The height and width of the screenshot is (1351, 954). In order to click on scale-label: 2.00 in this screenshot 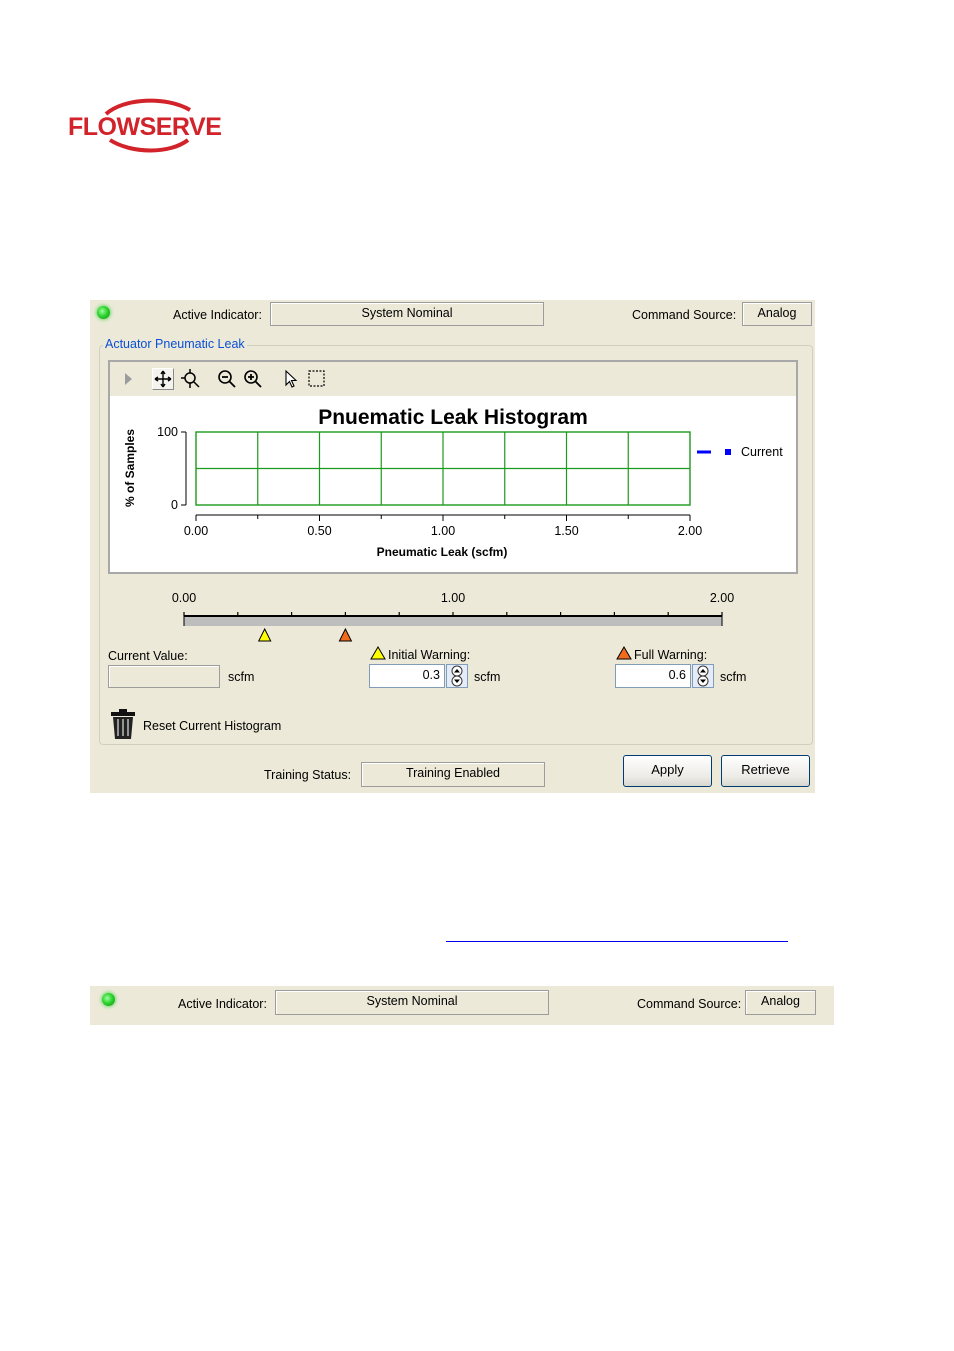, I will do `click(722, 598)`.